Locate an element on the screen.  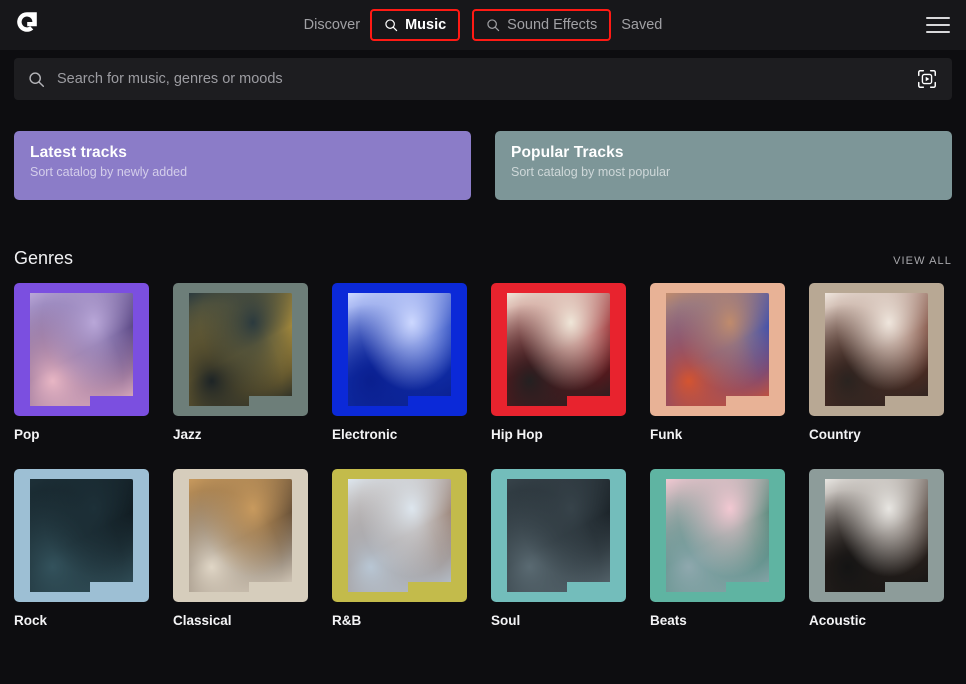
genre-tile-label: Classical is located at coordinates (202, 620).